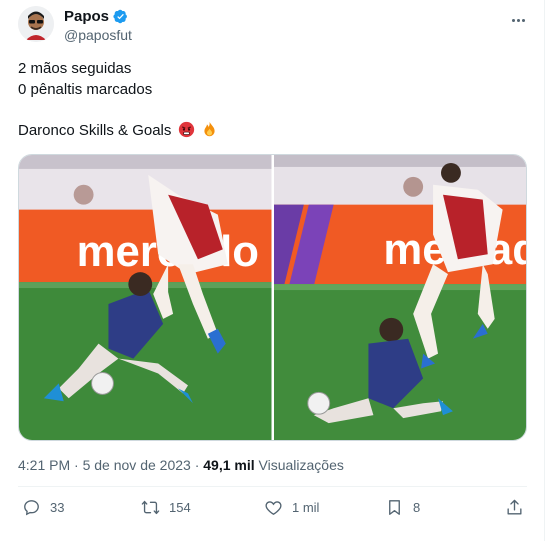 This screenshot has height=541, width=559. I want to click on verified-badge-icon, so click(120, 16).